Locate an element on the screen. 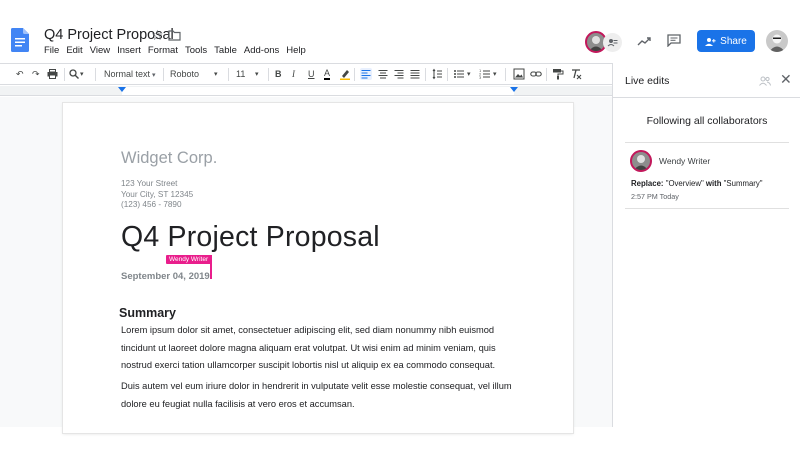 The height and width of the screenshot is (450, 800). menu-table: Table is located at coordinates (225, 52).